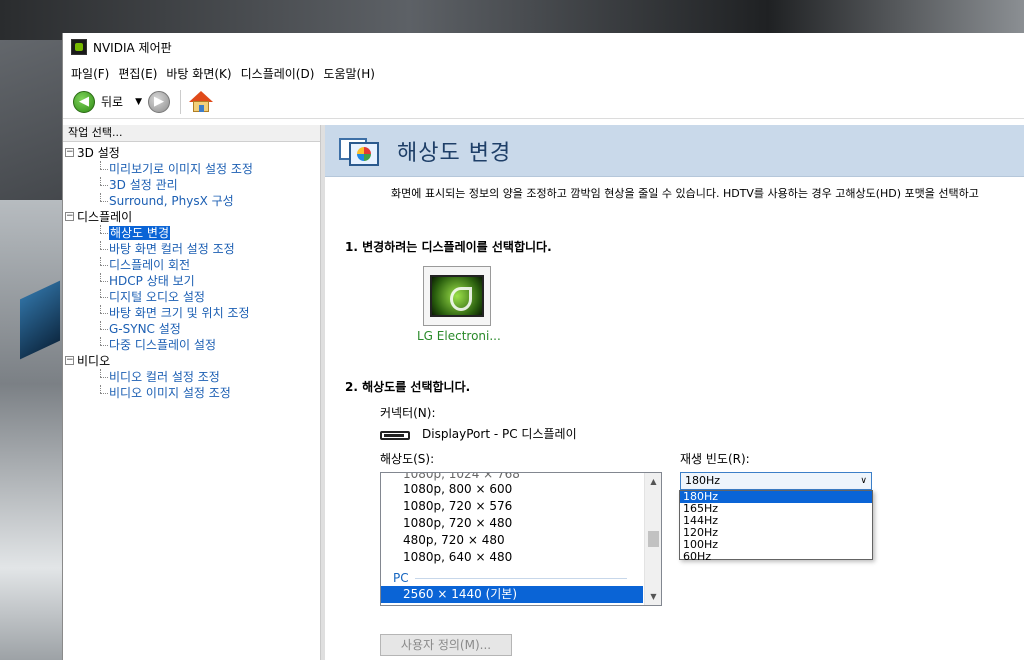  I want to click on section-select-resolution: 2. 해상도를 선택합니다., so click(408, 387).